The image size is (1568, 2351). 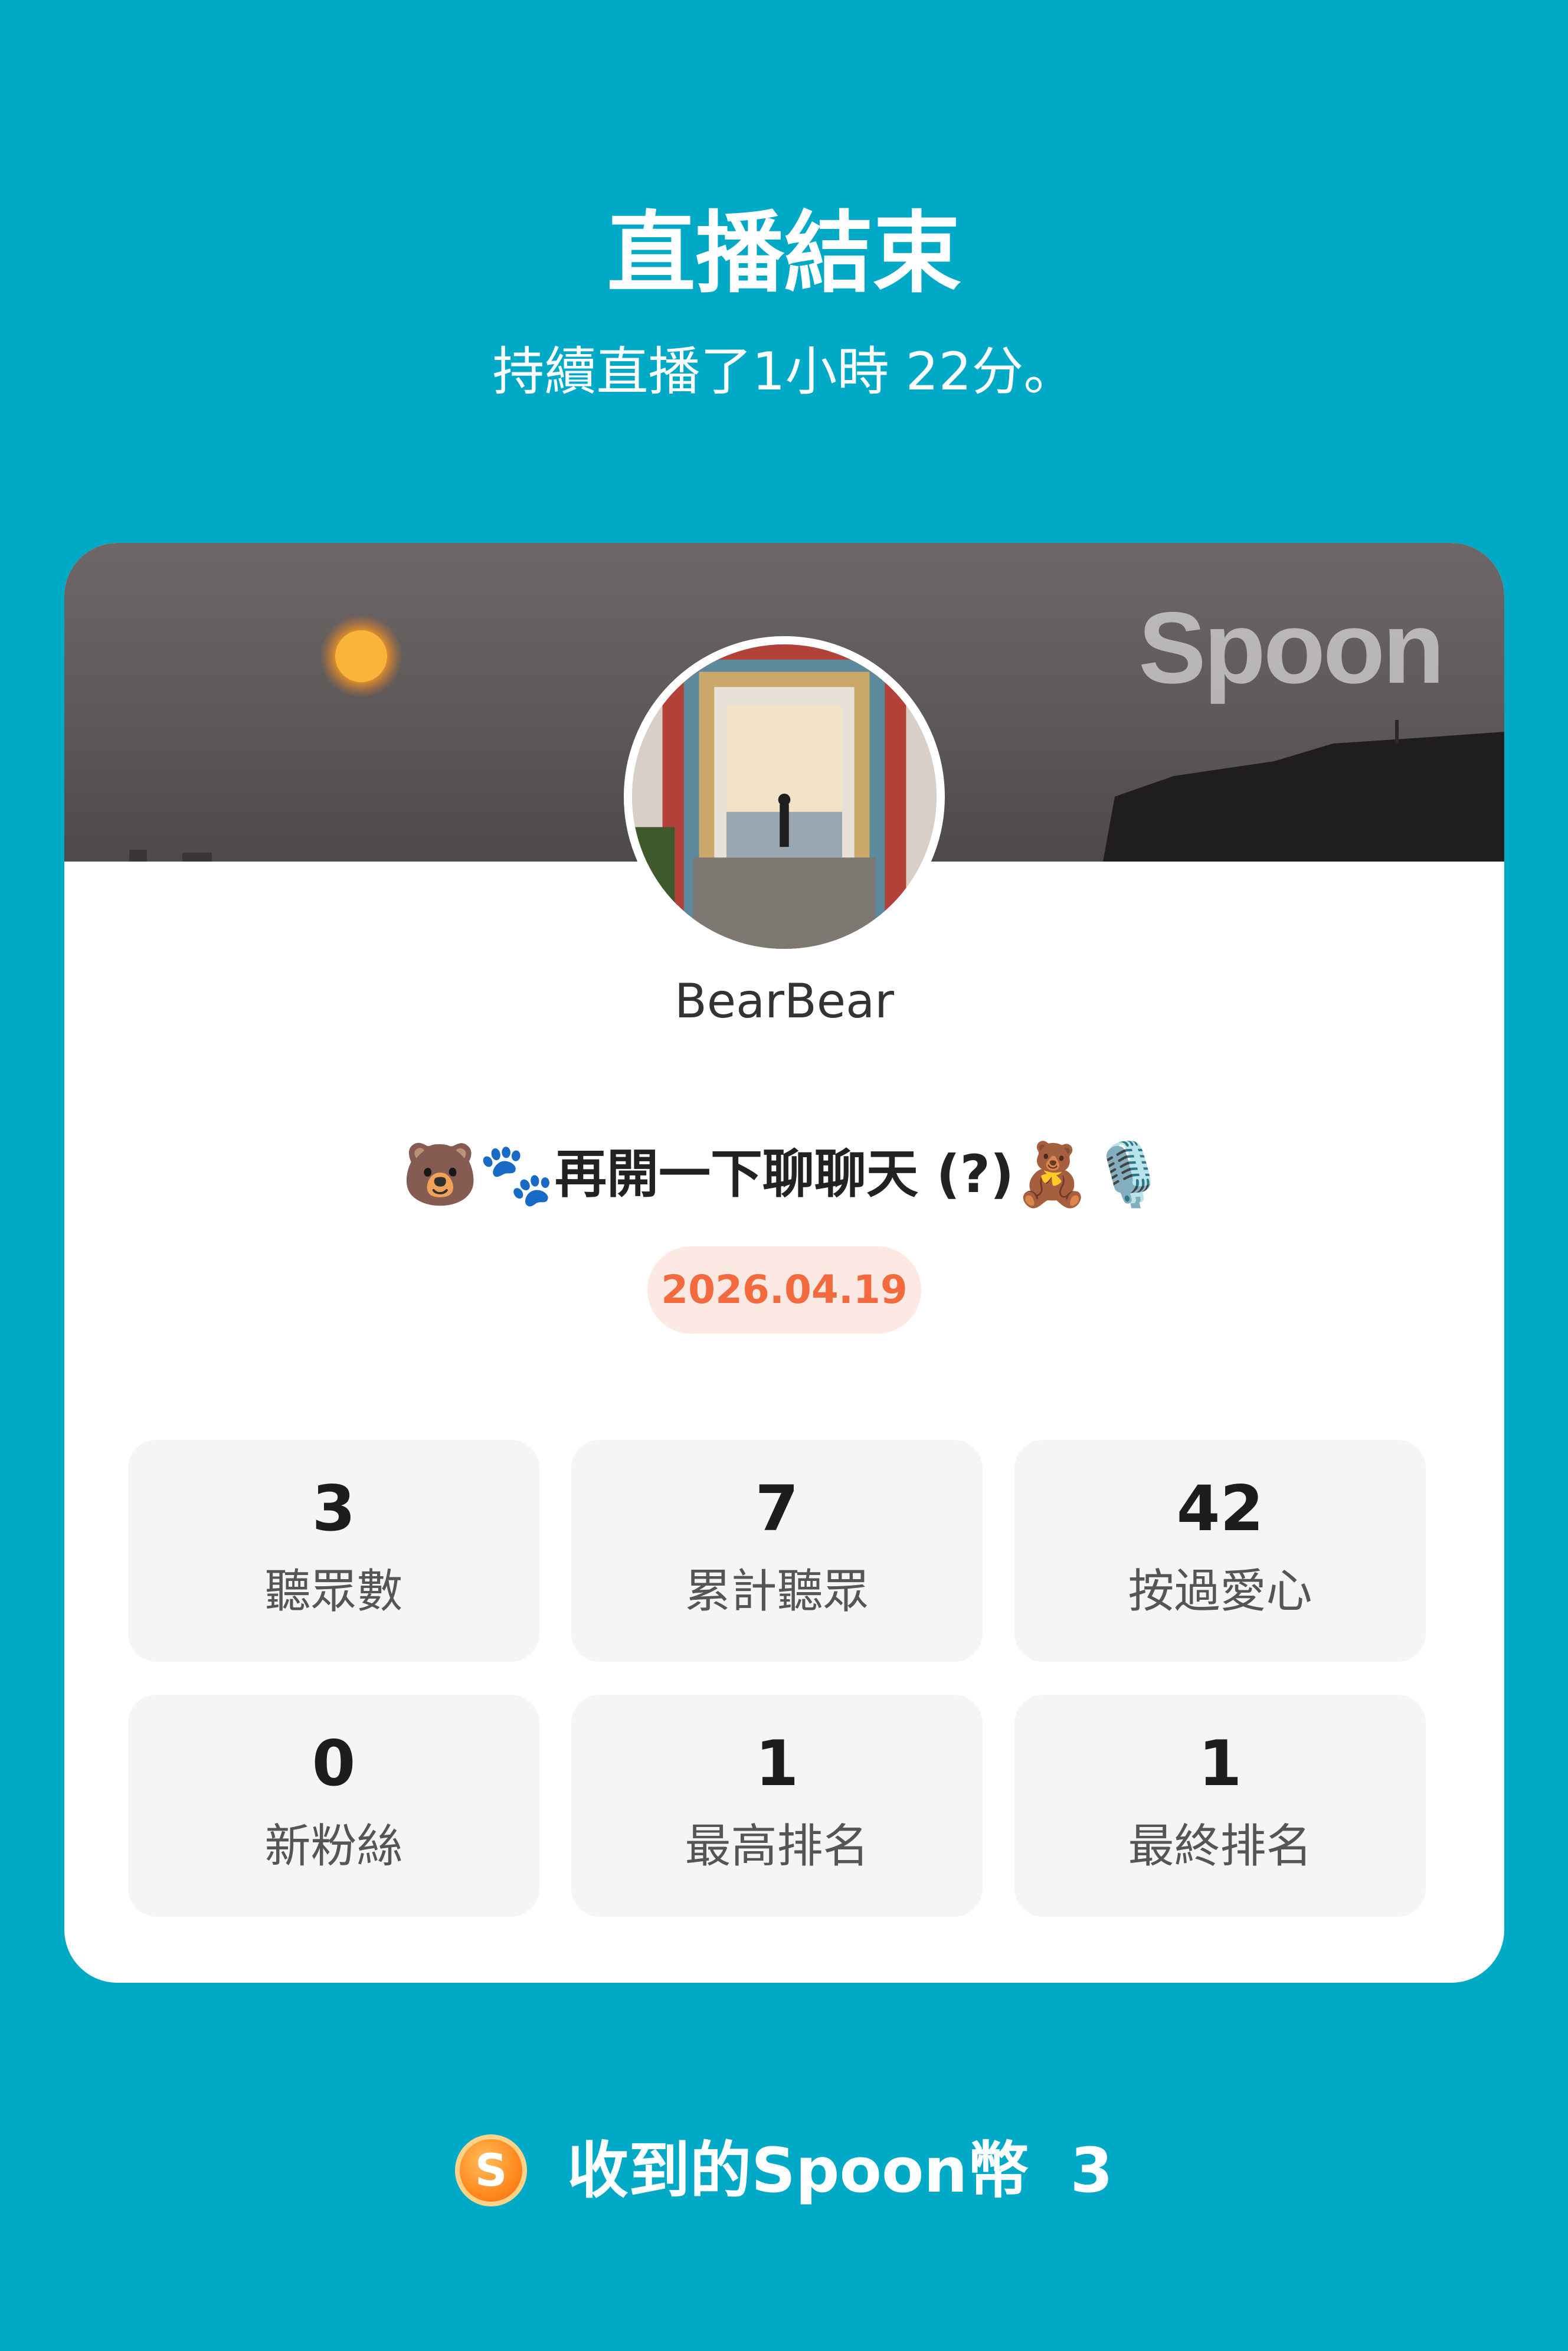 What do you see at coordinates (1303, 797) in the screenshot?
I see `cliff-silhouette` at bounding box center [1303, 797].